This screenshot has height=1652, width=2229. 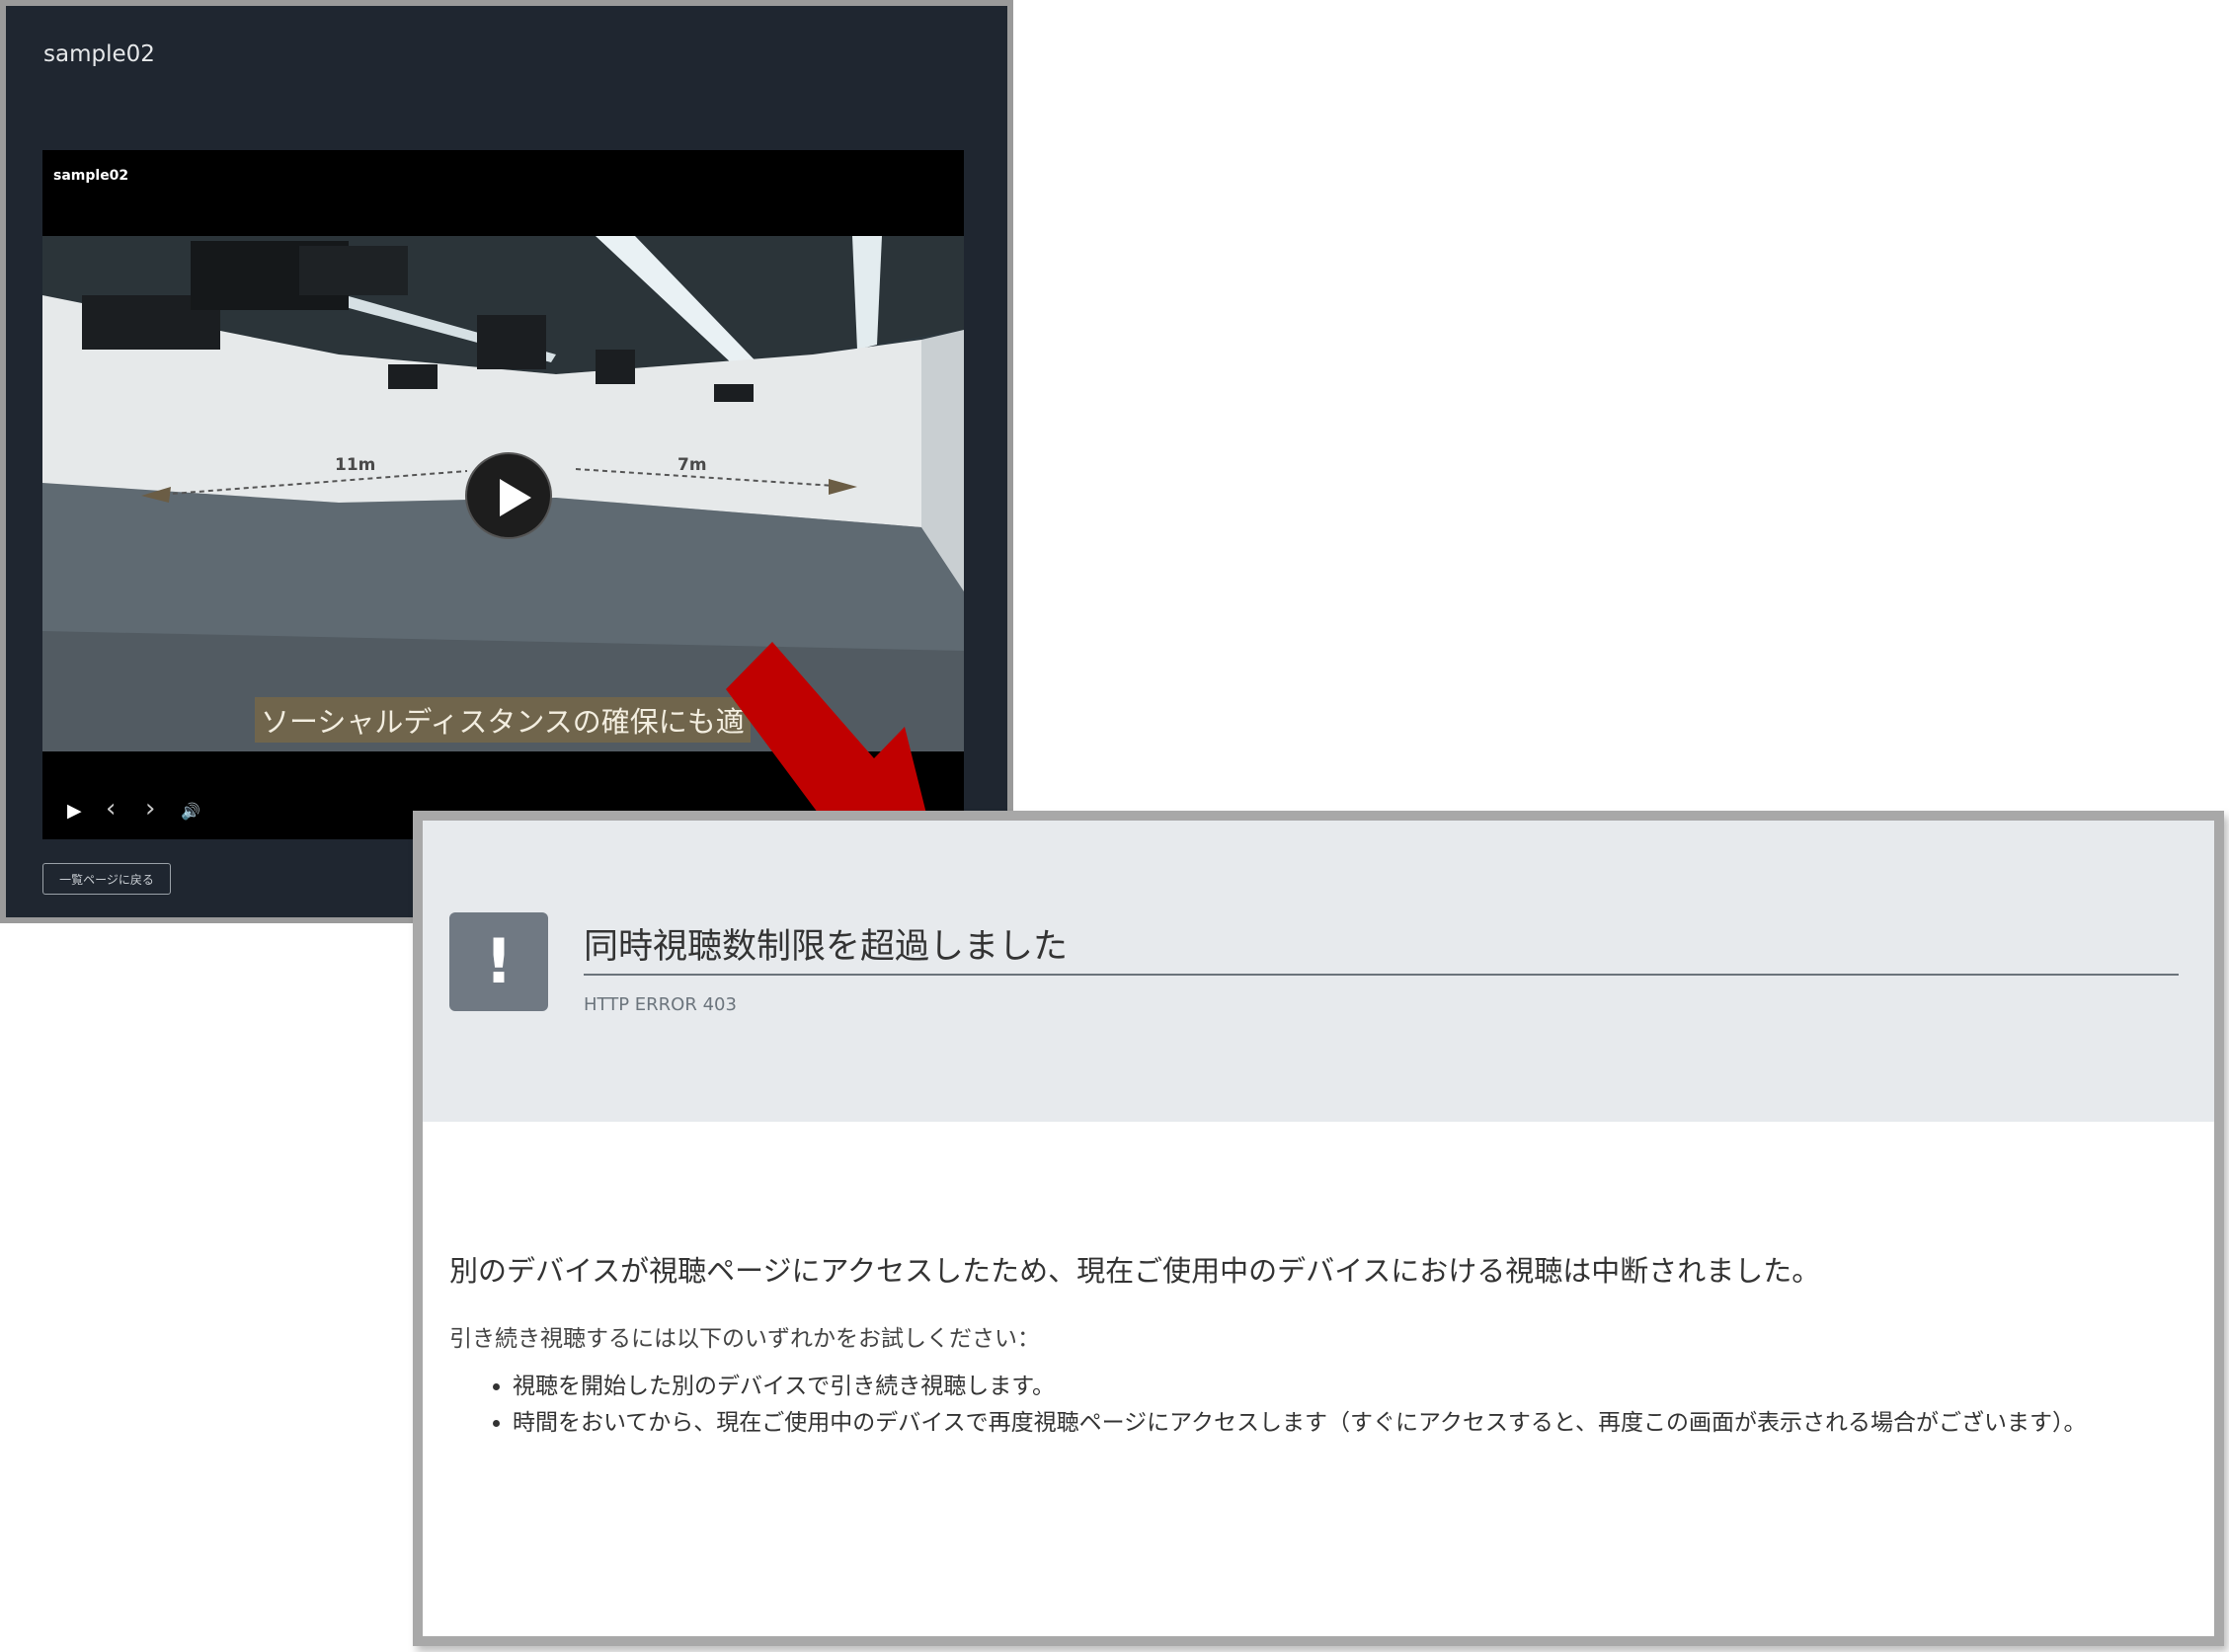 What do you see at coordinates (91, 176) in the screenshot?
I see `video-title: sample02` at bounding box center [91, 176].